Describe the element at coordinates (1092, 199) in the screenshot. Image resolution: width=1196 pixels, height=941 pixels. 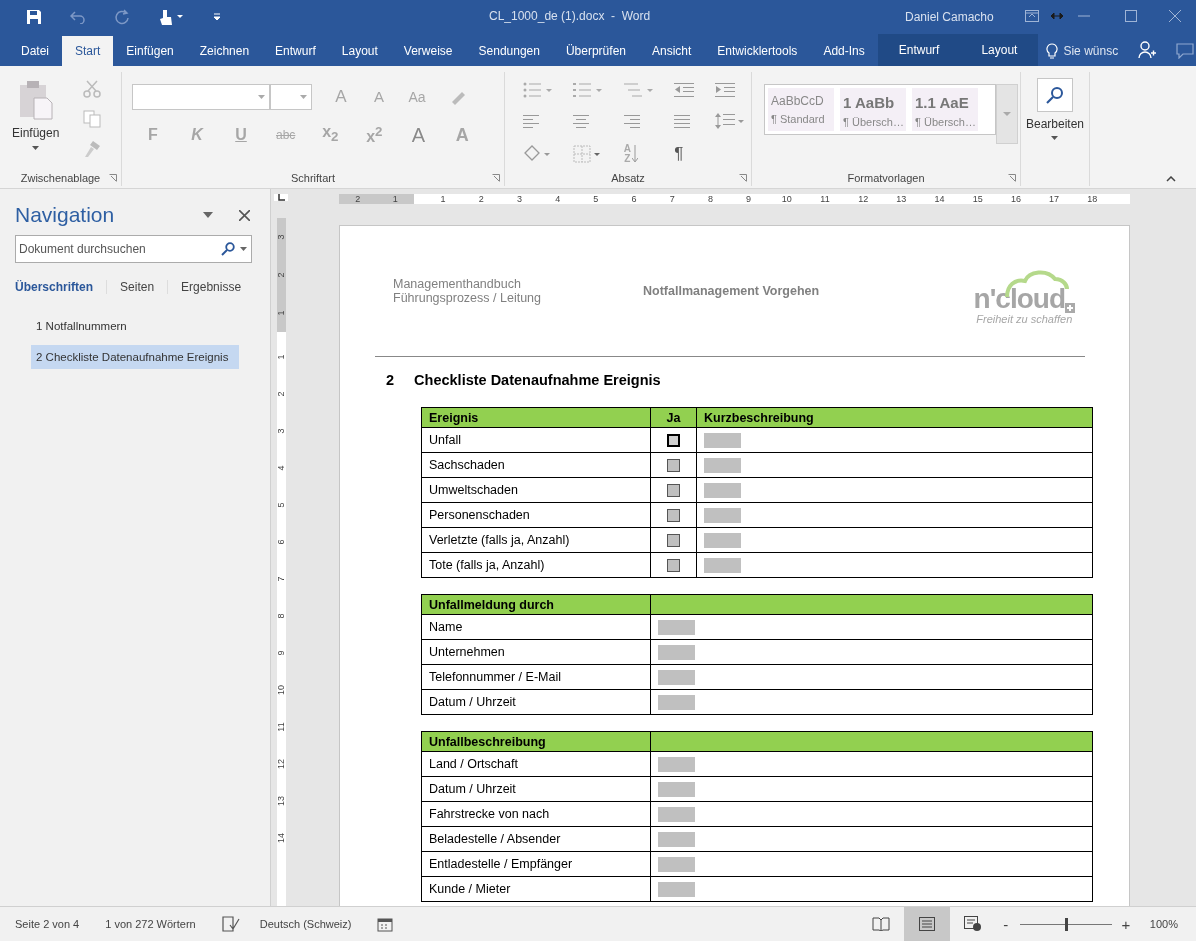
I see `ruler-number: 18` at that location.